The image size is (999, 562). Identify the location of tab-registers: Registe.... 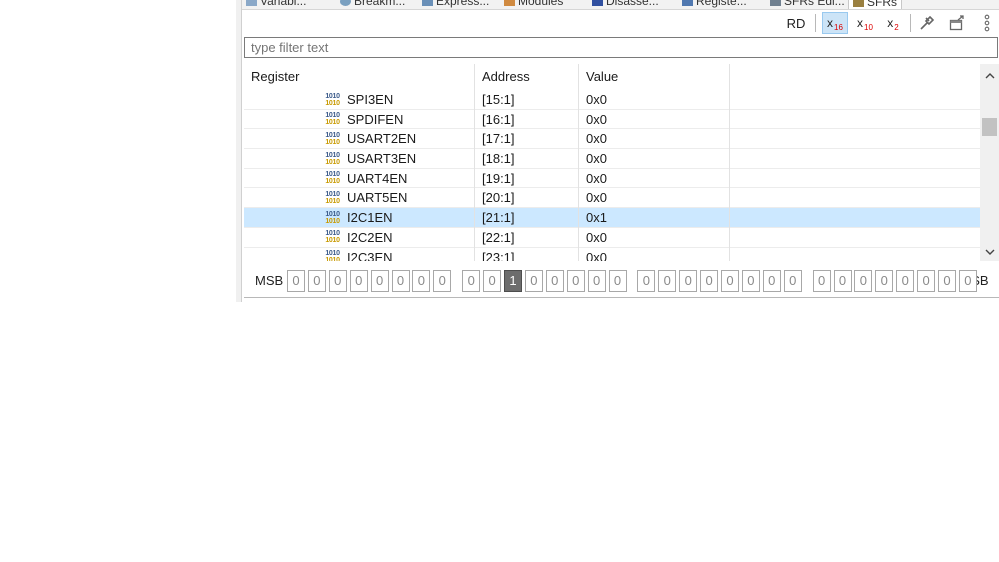
(714, 4).